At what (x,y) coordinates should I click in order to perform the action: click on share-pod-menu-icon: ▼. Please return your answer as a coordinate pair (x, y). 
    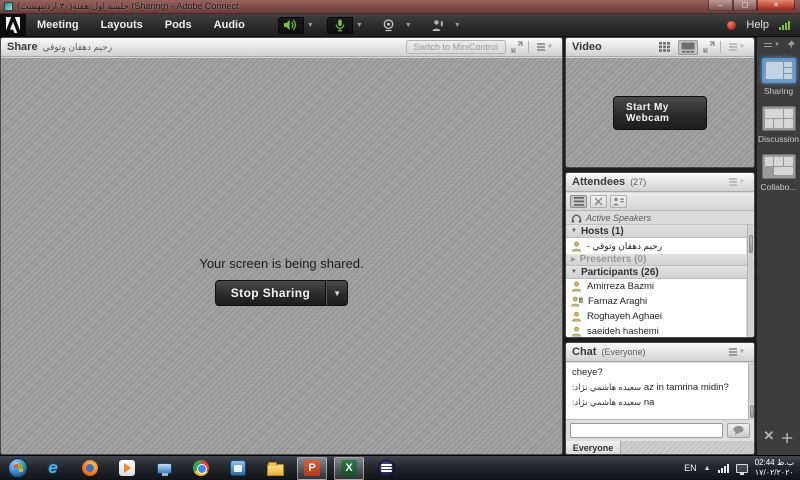
    Looking at the image, I should click on (545, 47).